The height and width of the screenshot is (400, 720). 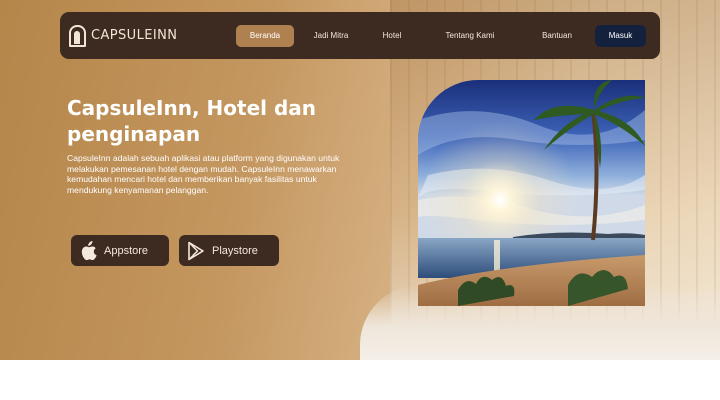 I want to click on nav-item-bantuan: Bantuan, so click(x=557, y=36).